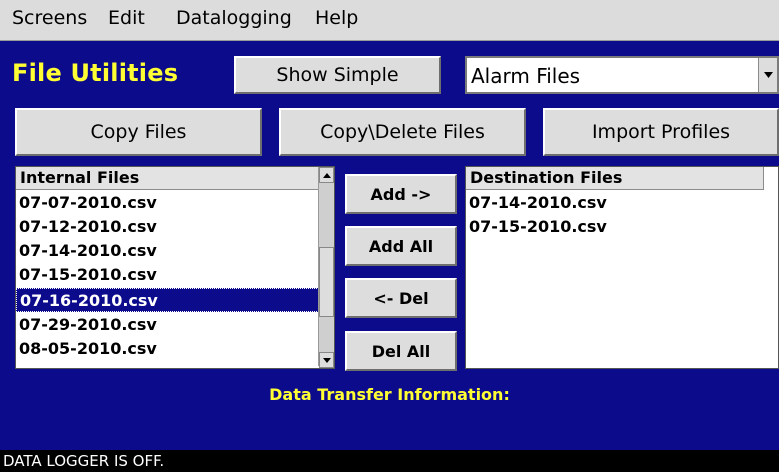 Image resolution: width=779 pixels, height=472 pixels. What do you see at coordinates (326, 360) in the screenshot?
I see `scroll-down-icon` at bounding box center [326, 360].